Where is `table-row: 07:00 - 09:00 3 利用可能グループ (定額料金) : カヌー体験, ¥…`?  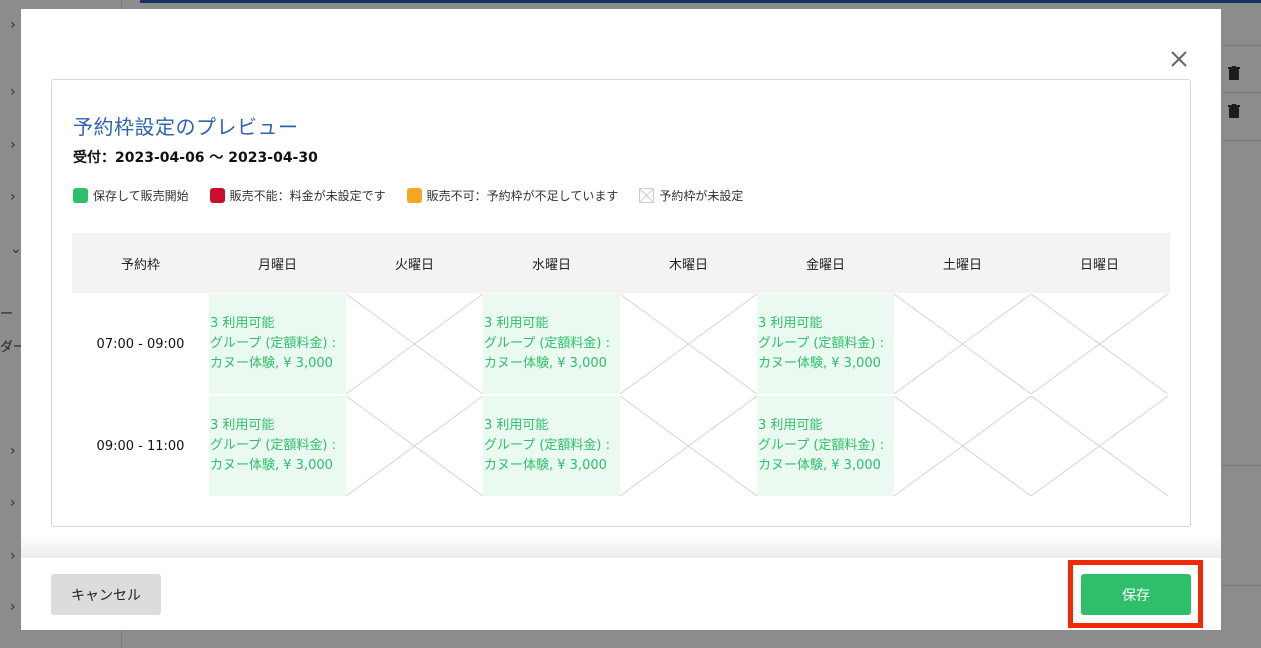 table-row: 07:00 - 09:00 3 利用可能グループ (定額料金) : カヌー体験, ¥… is located at coordinates (621, 344).